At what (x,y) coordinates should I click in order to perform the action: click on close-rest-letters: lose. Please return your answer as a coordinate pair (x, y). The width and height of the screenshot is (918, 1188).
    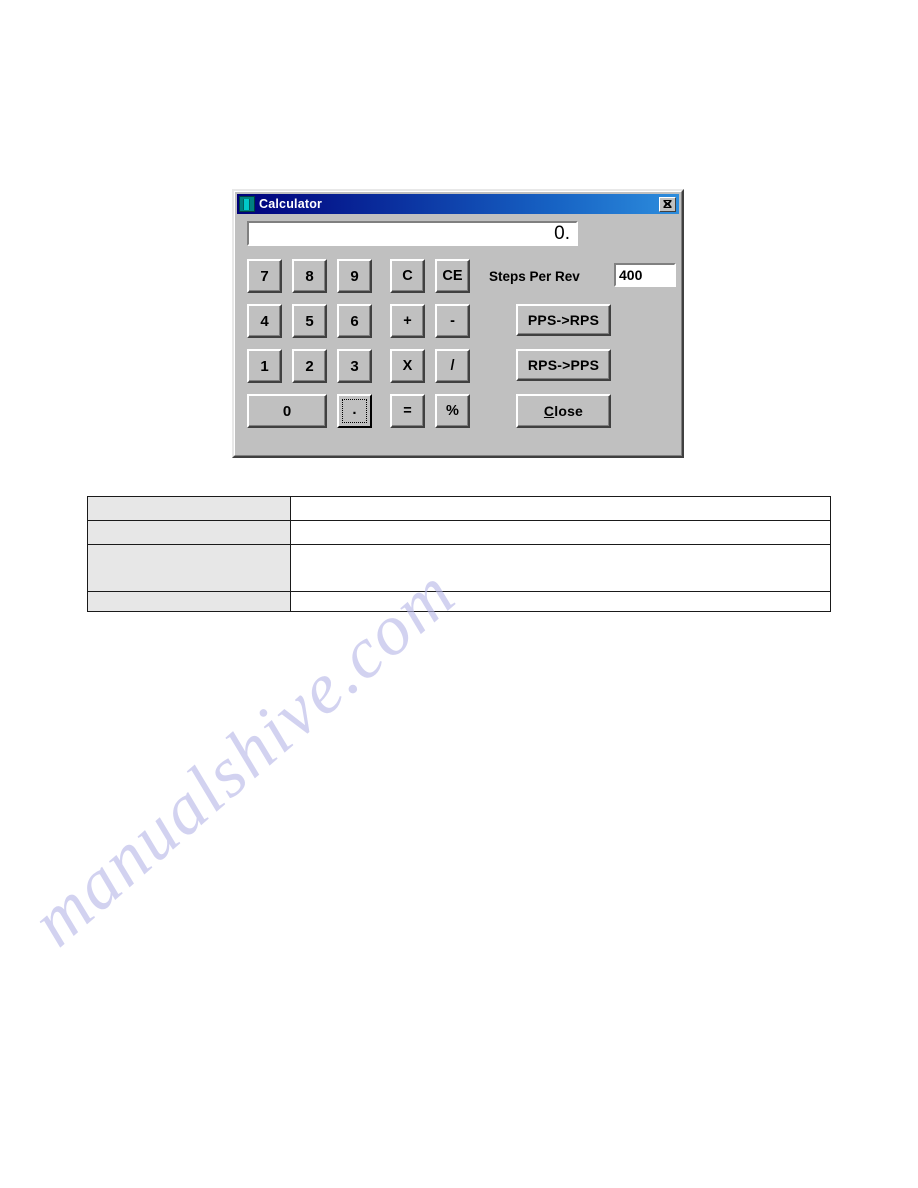
    Looking at the image, I should click on (569, 411).